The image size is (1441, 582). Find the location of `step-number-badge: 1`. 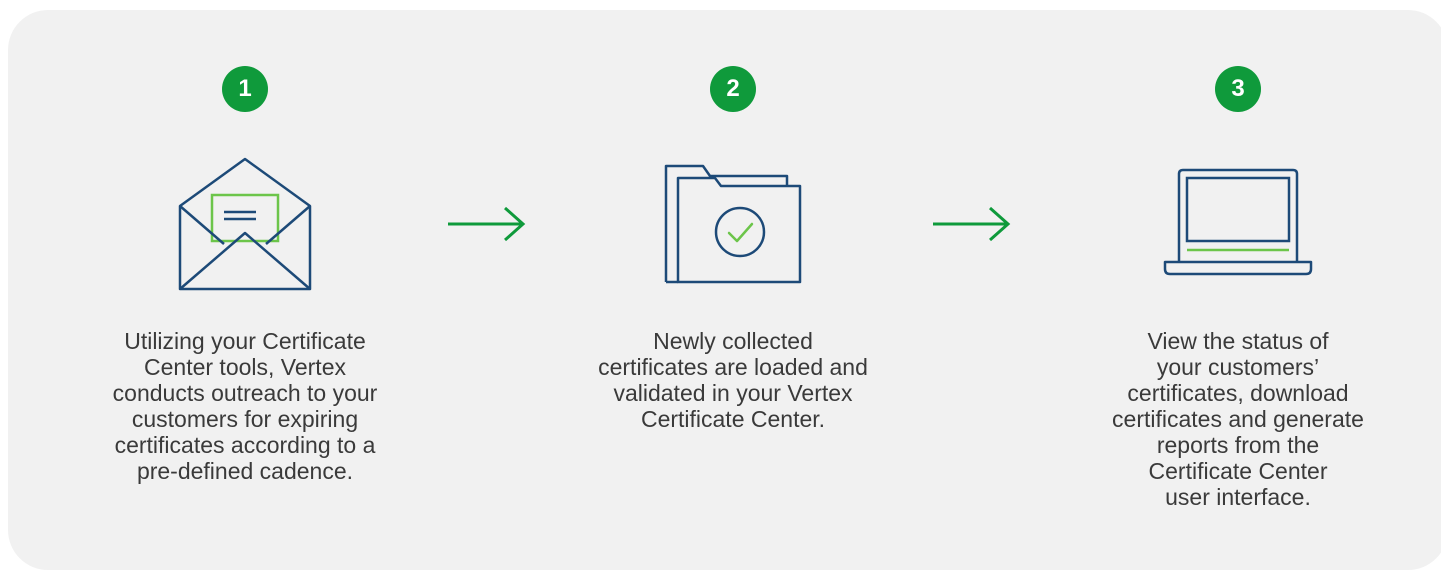

step-number-badge: 1 is located at coordinates (245, 89).